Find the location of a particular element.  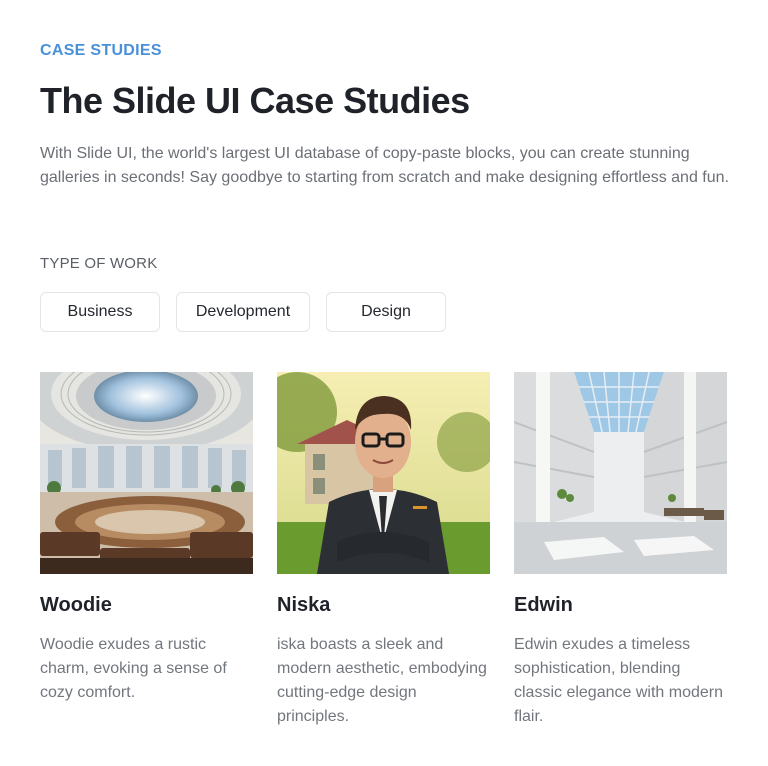

filter-group: Business Development Design is located at coordinates (243, 312).